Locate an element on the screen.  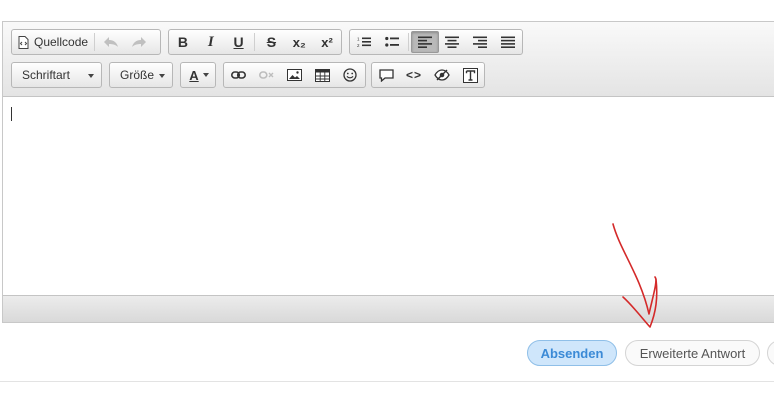
toolbar-group-source-history: Quellcode is located at coordinates (86, 42).